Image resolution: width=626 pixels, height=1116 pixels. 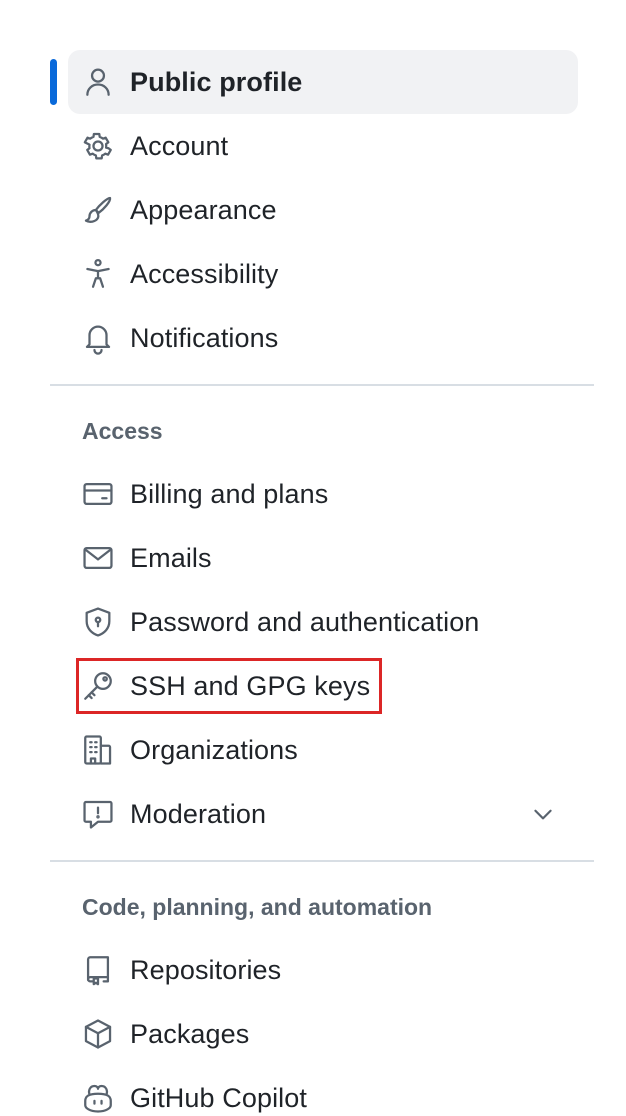 What do you see at coordinates (98, 274) in the screenshot?
I see `accessibility-icon` at bounding box center [98, 274].